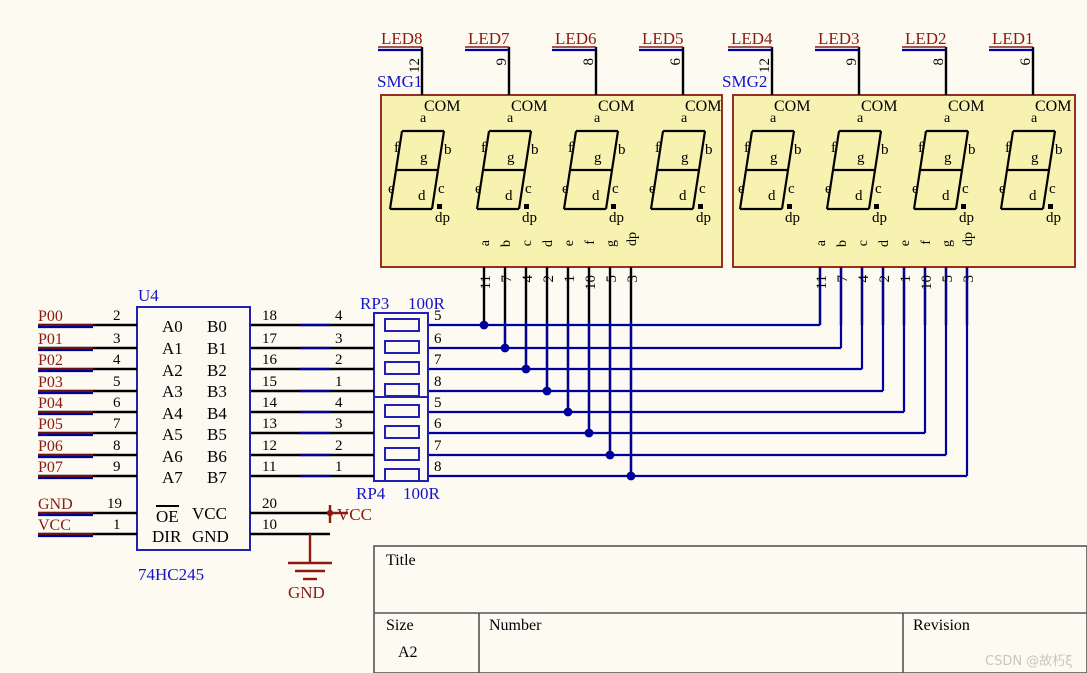 The image size is (1087, 673). I want to click on smg2-com-label-4: COM, so click(1053, 106).